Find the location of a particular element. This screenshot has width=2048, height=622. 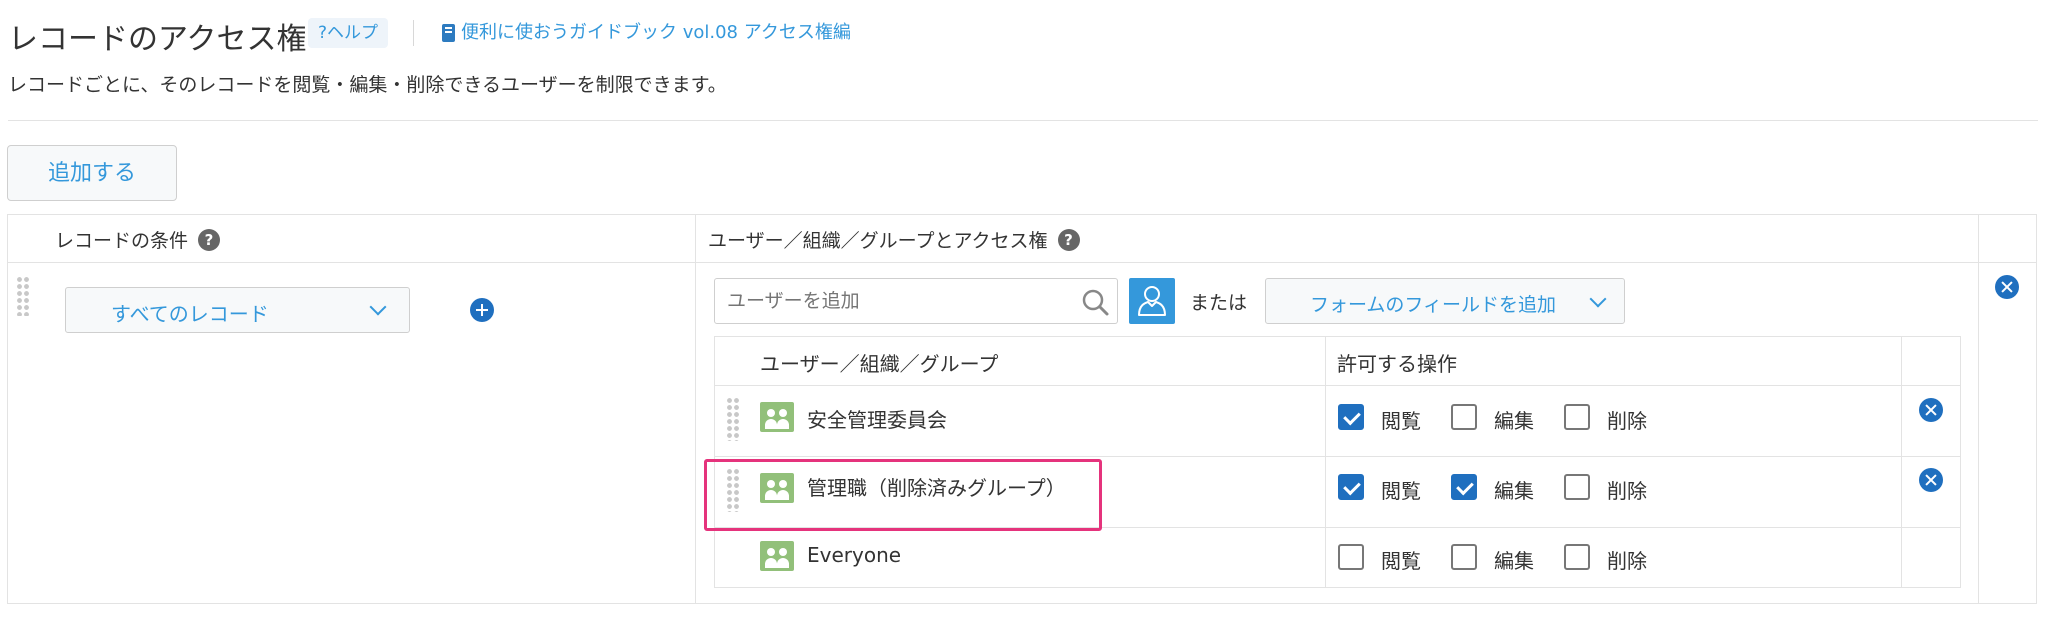

users-column-header: ユーザー／組織／グループ is located at coordinates (879, 364).